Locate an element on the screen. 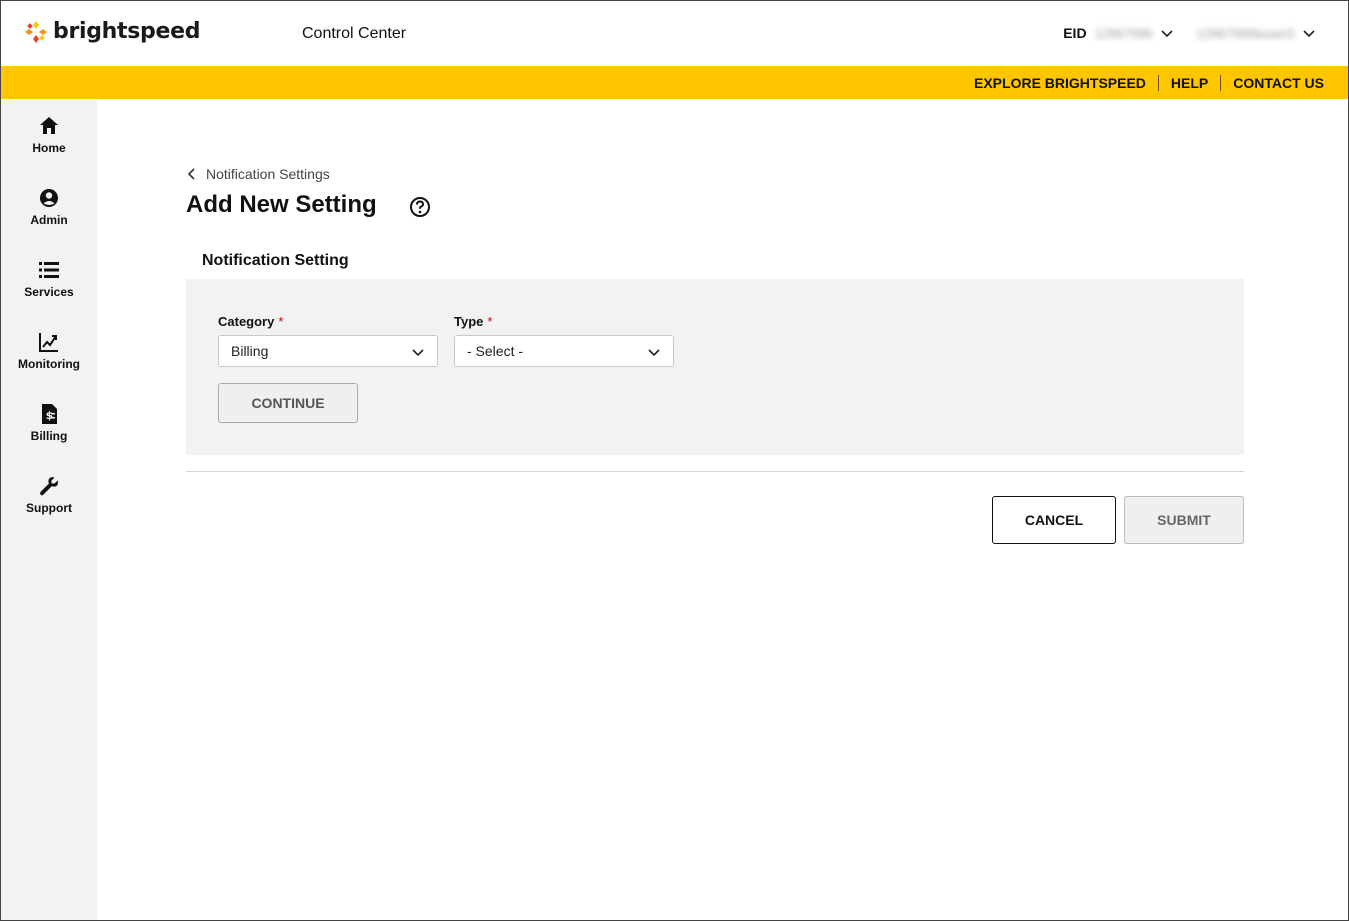  sidebar-item-label: Support is located at coordinates (49, 508).